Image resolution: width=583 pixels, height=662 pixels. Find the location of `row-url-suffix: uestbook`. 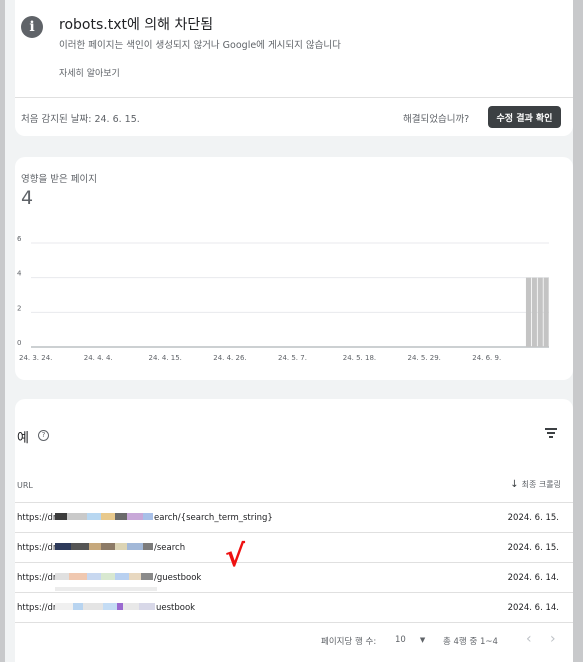

row-url-suffix: uestbook is located at coordinates (176, 608).